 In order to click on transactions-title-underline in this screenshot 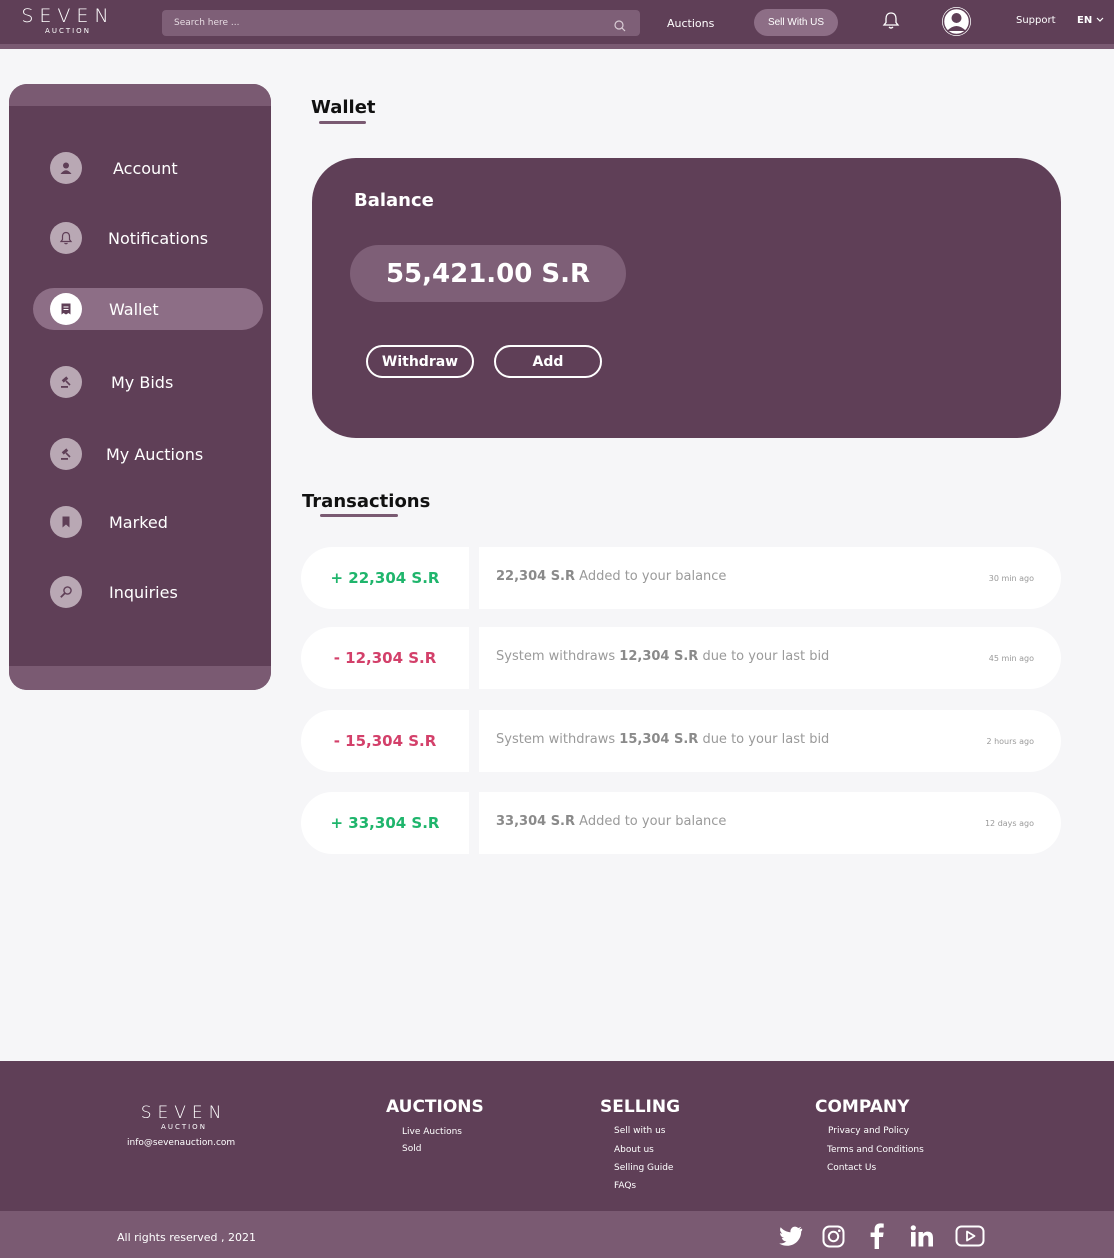, I will do `click(359, 515)`.